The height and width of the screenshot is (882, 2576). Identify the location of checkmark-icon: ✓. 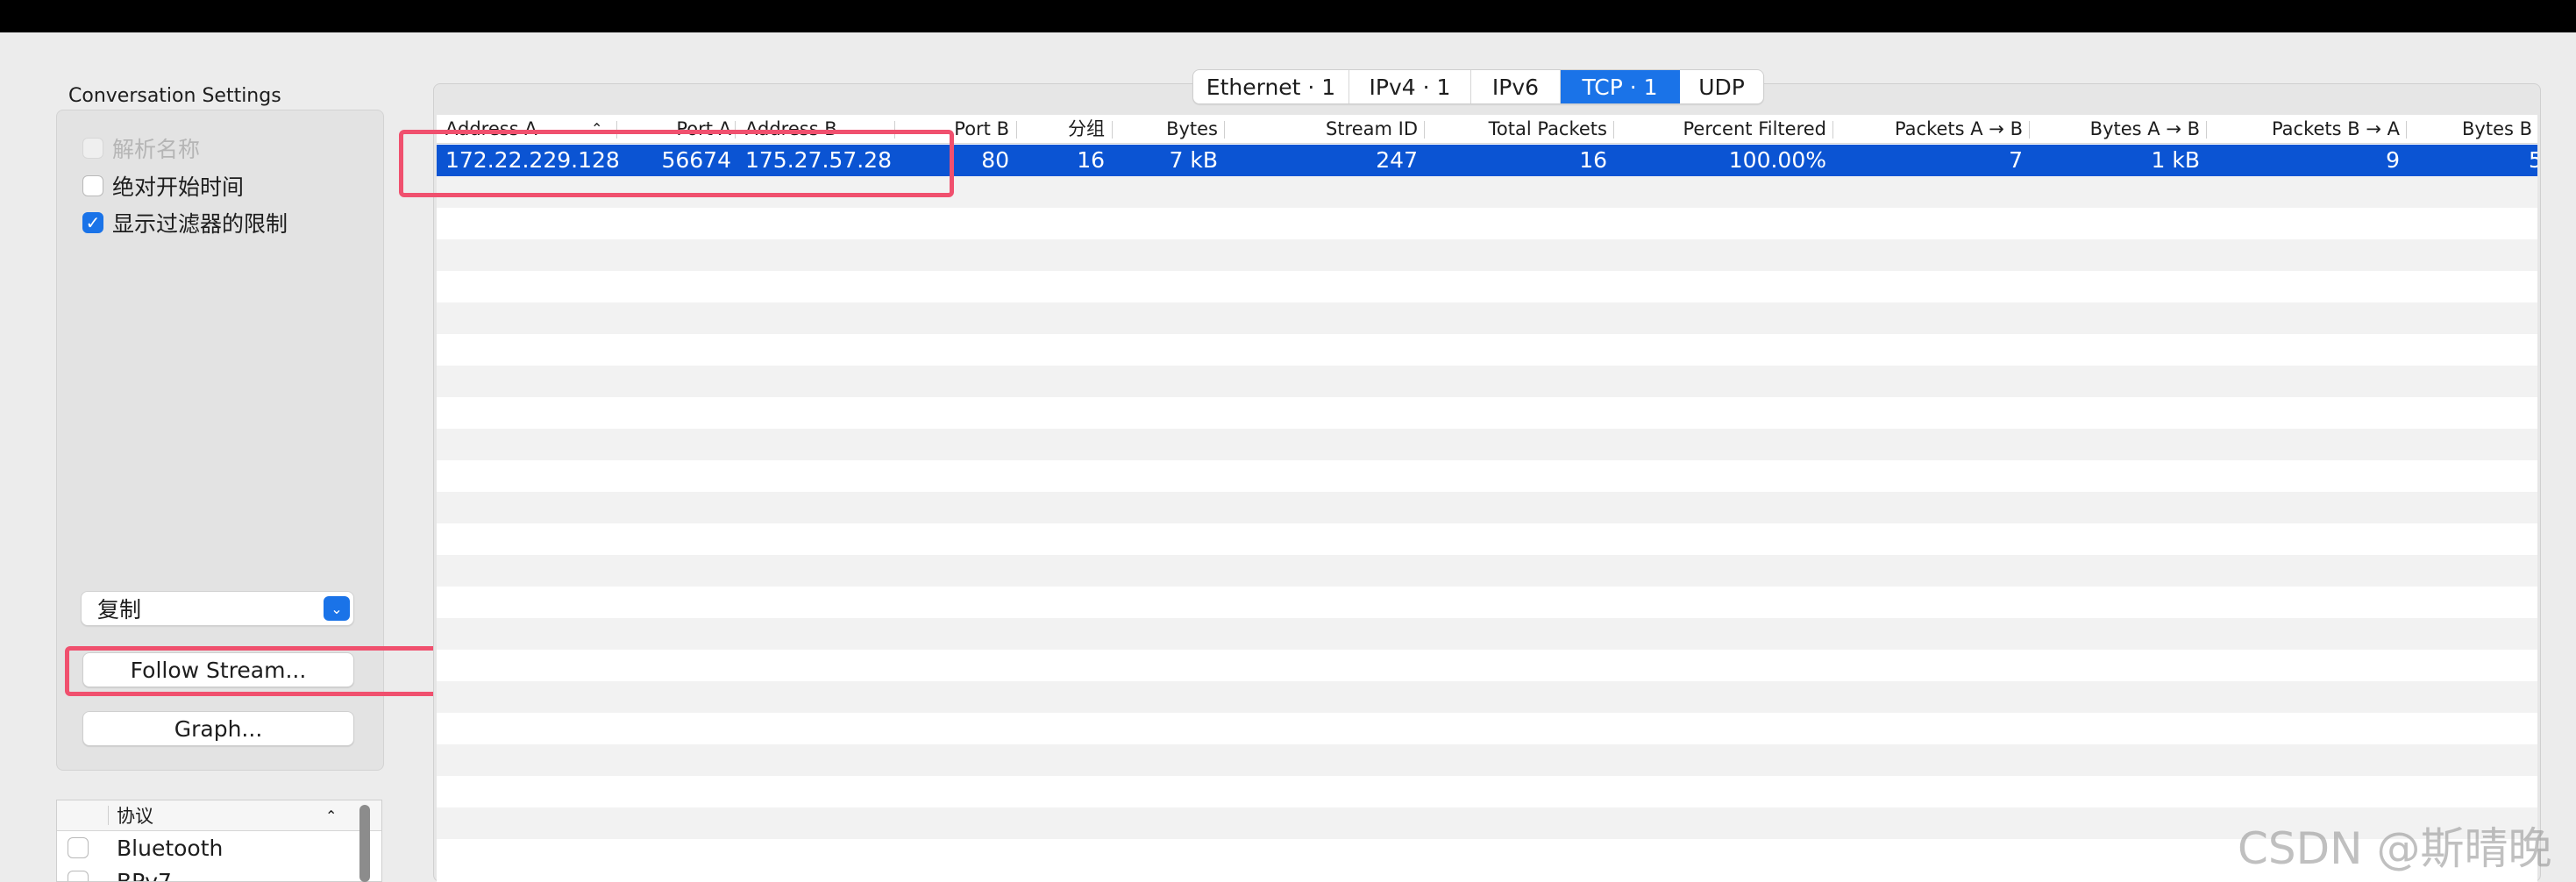
(92, 222).